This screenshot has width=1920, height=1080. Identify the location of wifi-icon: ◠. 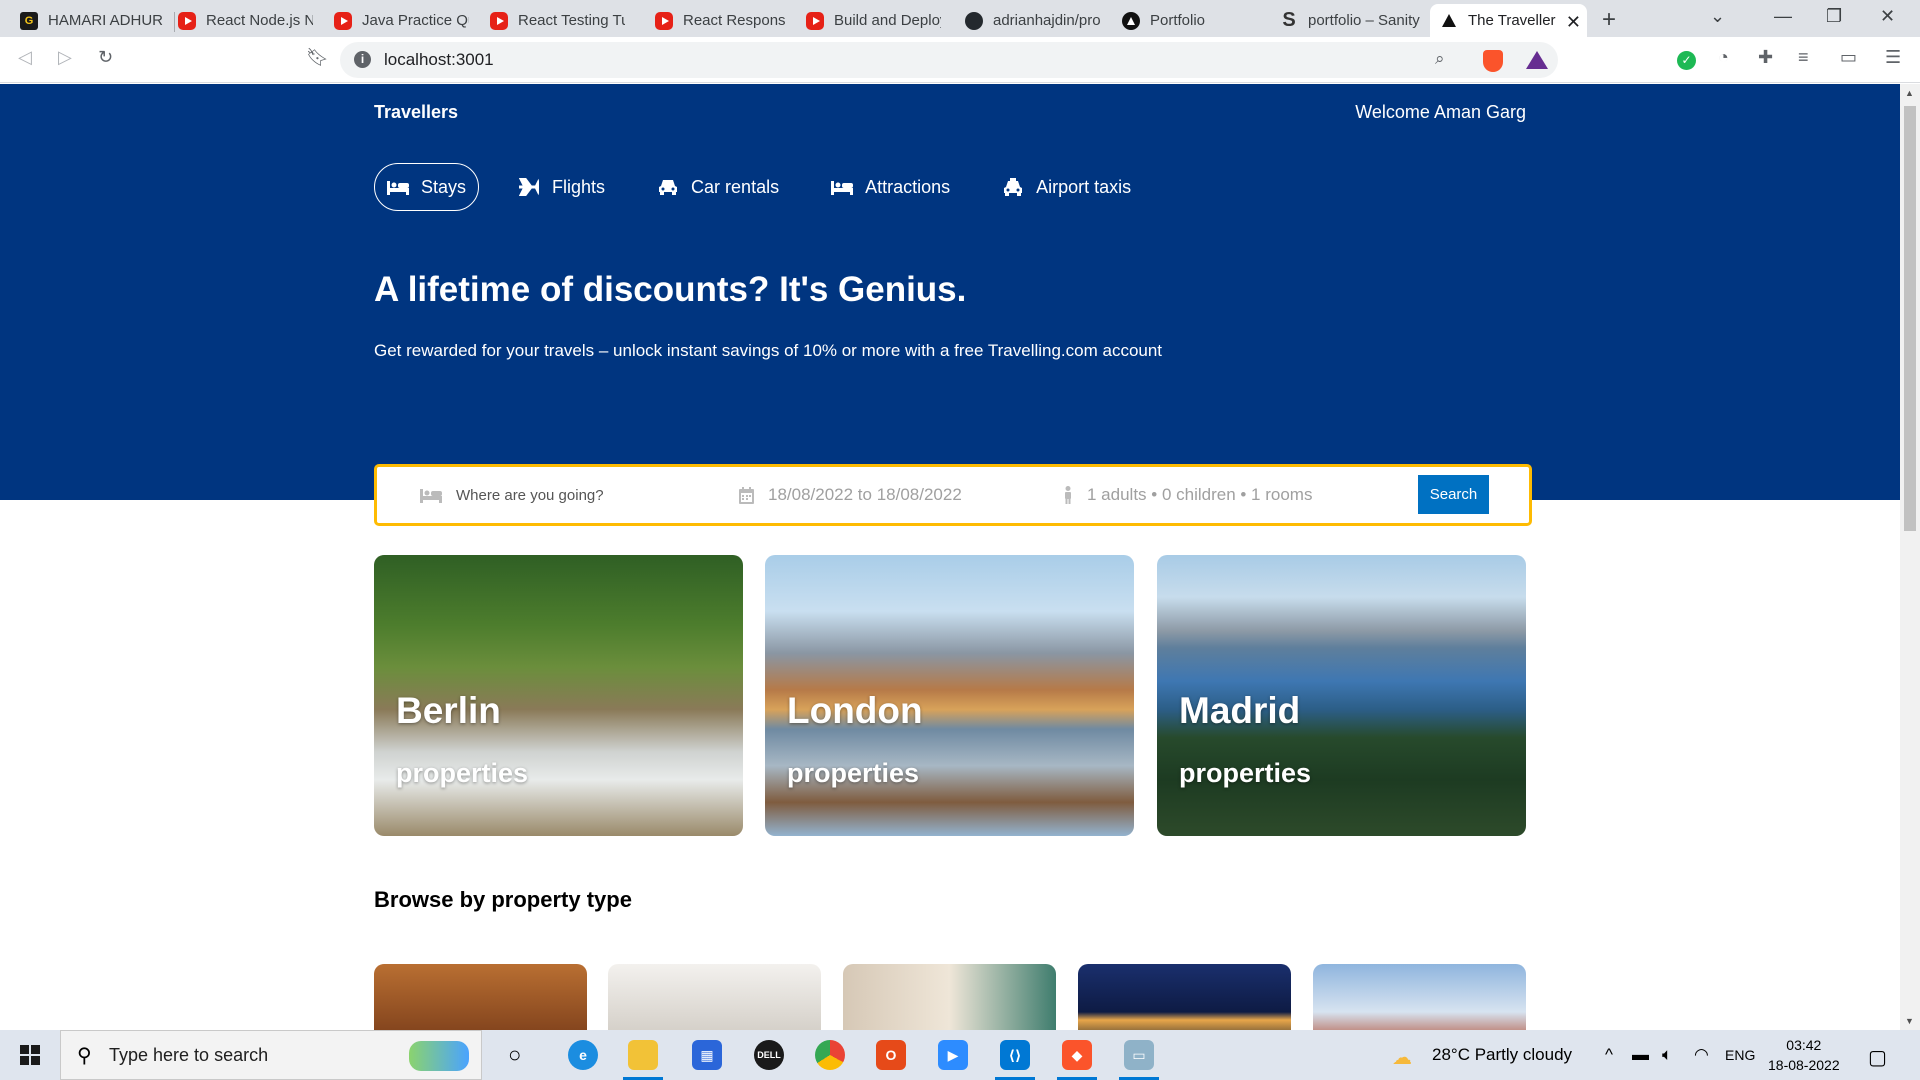
(1701, 1055).